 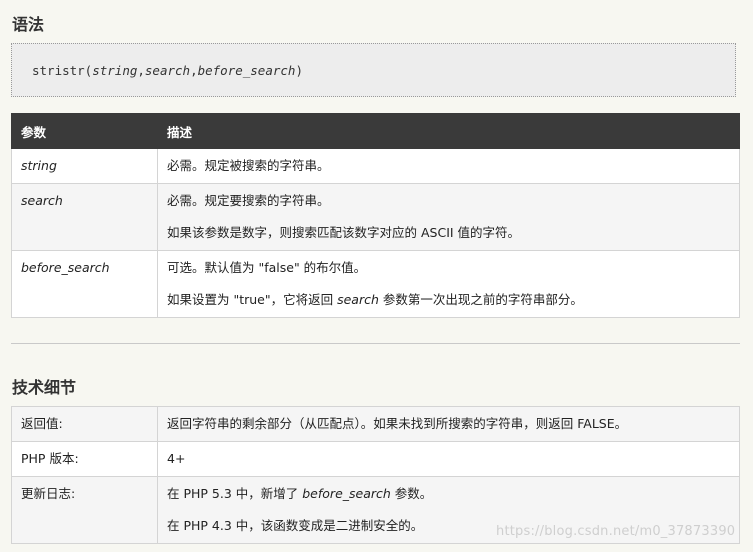 What do you see at coordinates (84, 459) in the screenshot?
I see `detail-label: PHP 版本:` at bounding box center [84, 459].